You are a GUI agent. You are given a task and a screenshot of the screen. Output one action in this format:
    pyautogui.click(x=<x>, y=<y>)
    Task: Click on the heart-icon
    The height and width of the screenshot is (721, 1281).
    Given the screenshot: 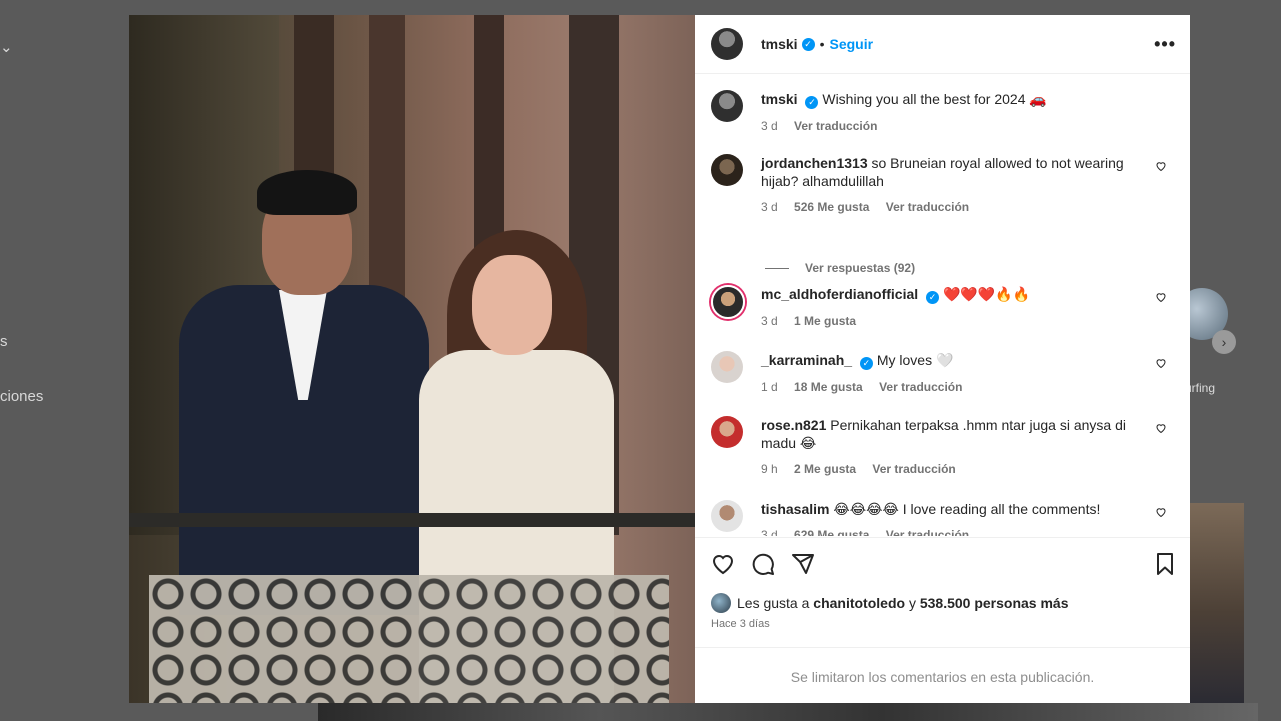 What is the action you would take?
    pyautogui.click(x=723, y=564)
    